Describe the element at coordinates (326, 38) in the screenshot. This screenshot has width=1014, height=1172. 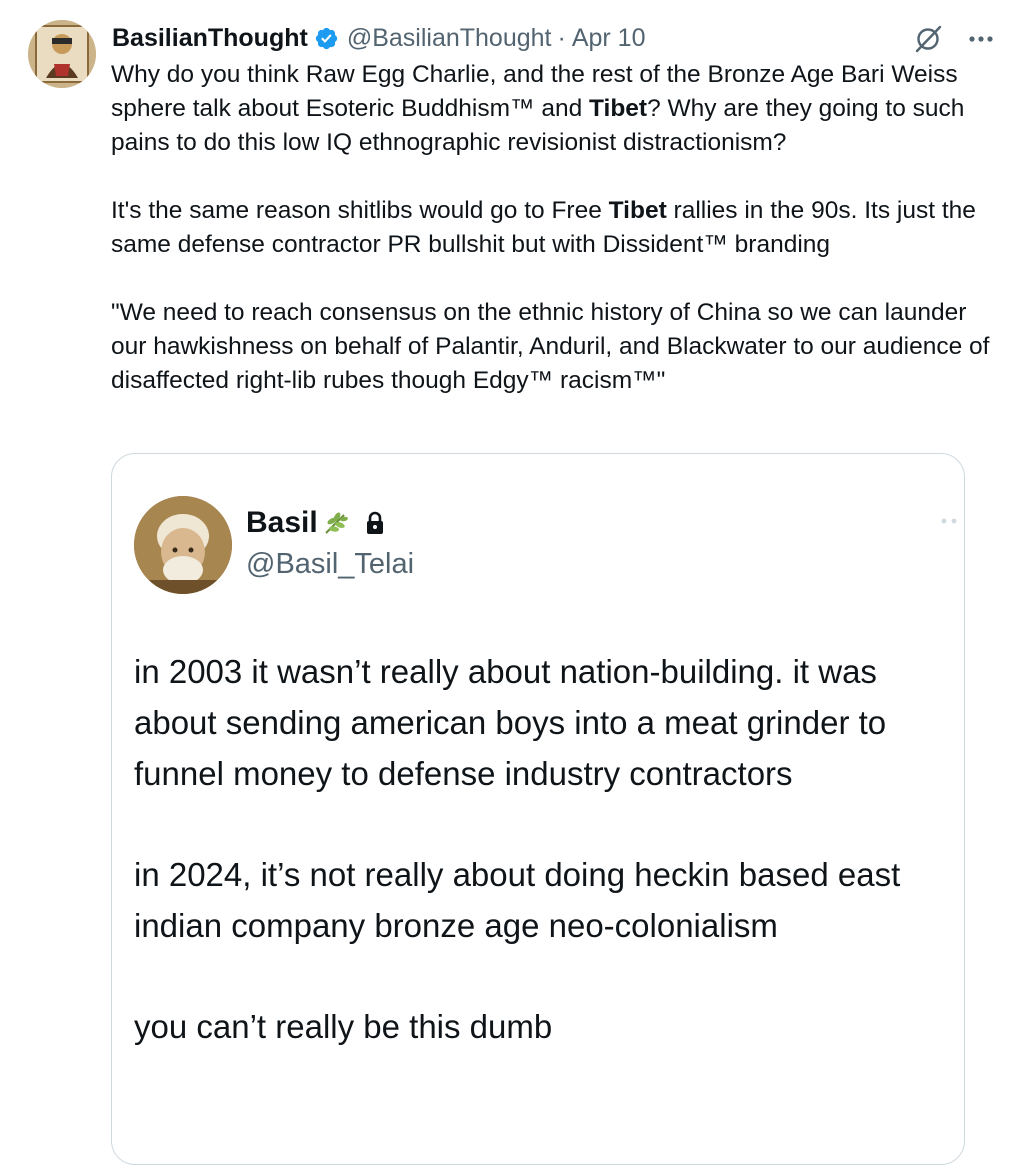
I see `verified-badge-icon` at that location.